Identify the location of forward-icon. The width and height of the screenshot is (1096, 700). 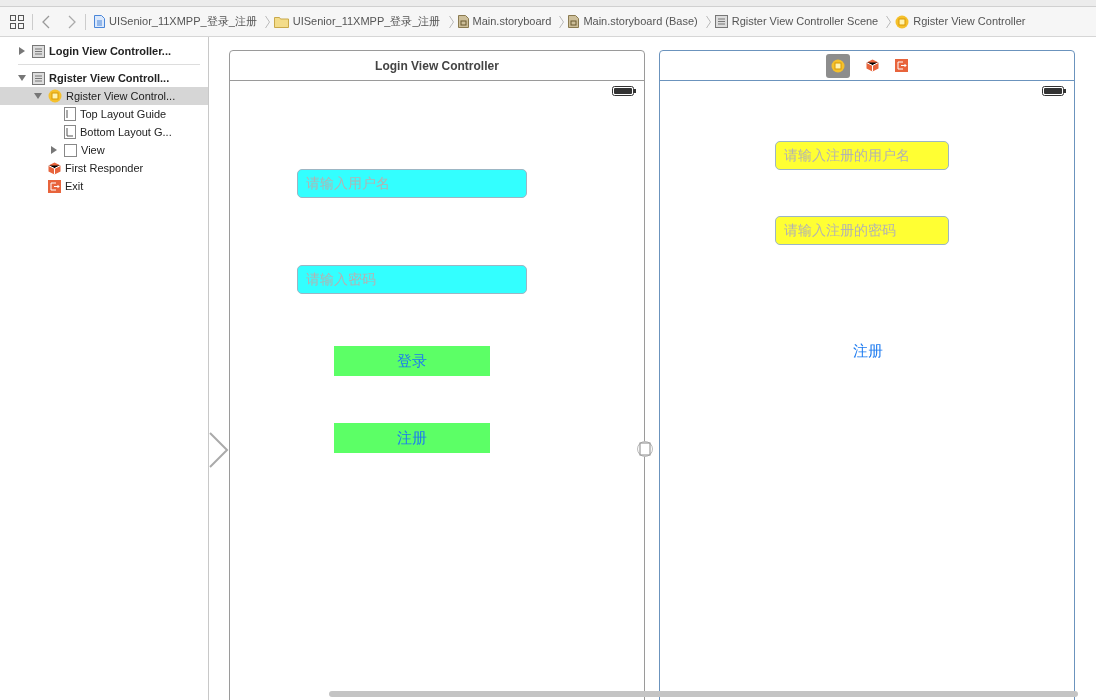
(72, 21).